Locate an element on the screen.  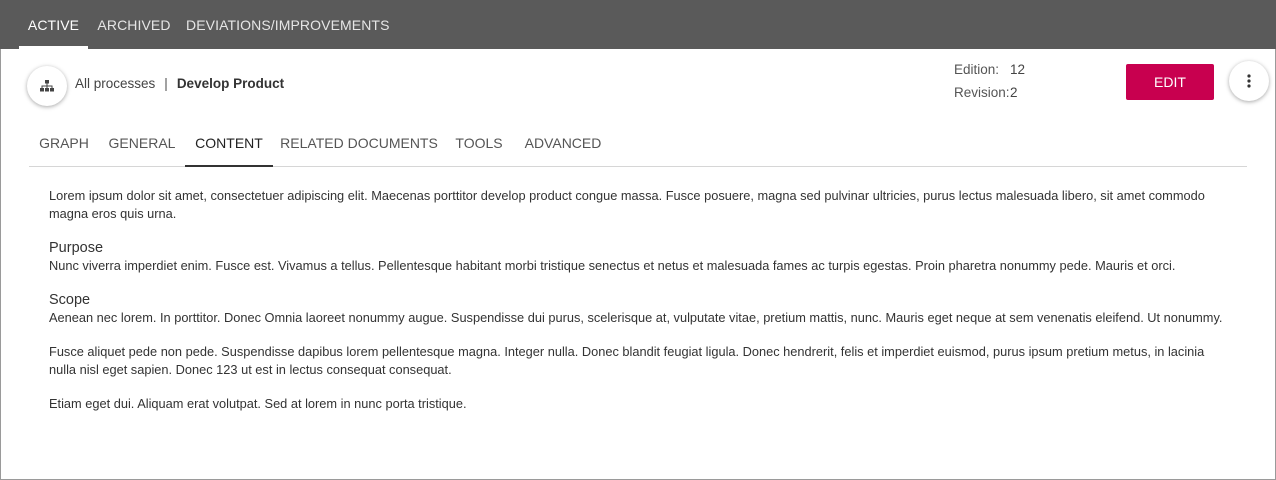
process-hierarchy-button is located at coordinates (47, 86).